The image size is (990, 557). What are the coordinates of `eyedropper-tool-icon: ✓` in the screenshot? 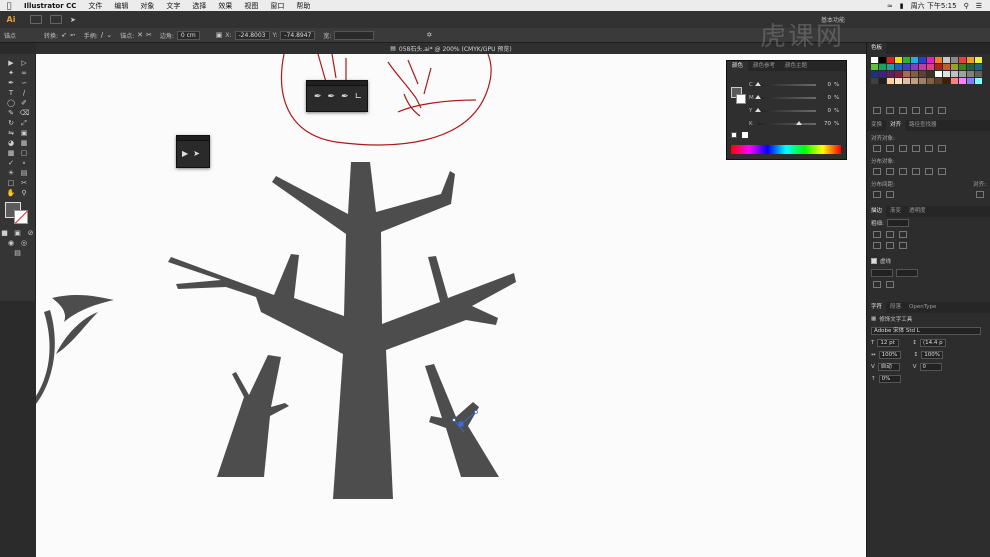 It's located at (11, 163).